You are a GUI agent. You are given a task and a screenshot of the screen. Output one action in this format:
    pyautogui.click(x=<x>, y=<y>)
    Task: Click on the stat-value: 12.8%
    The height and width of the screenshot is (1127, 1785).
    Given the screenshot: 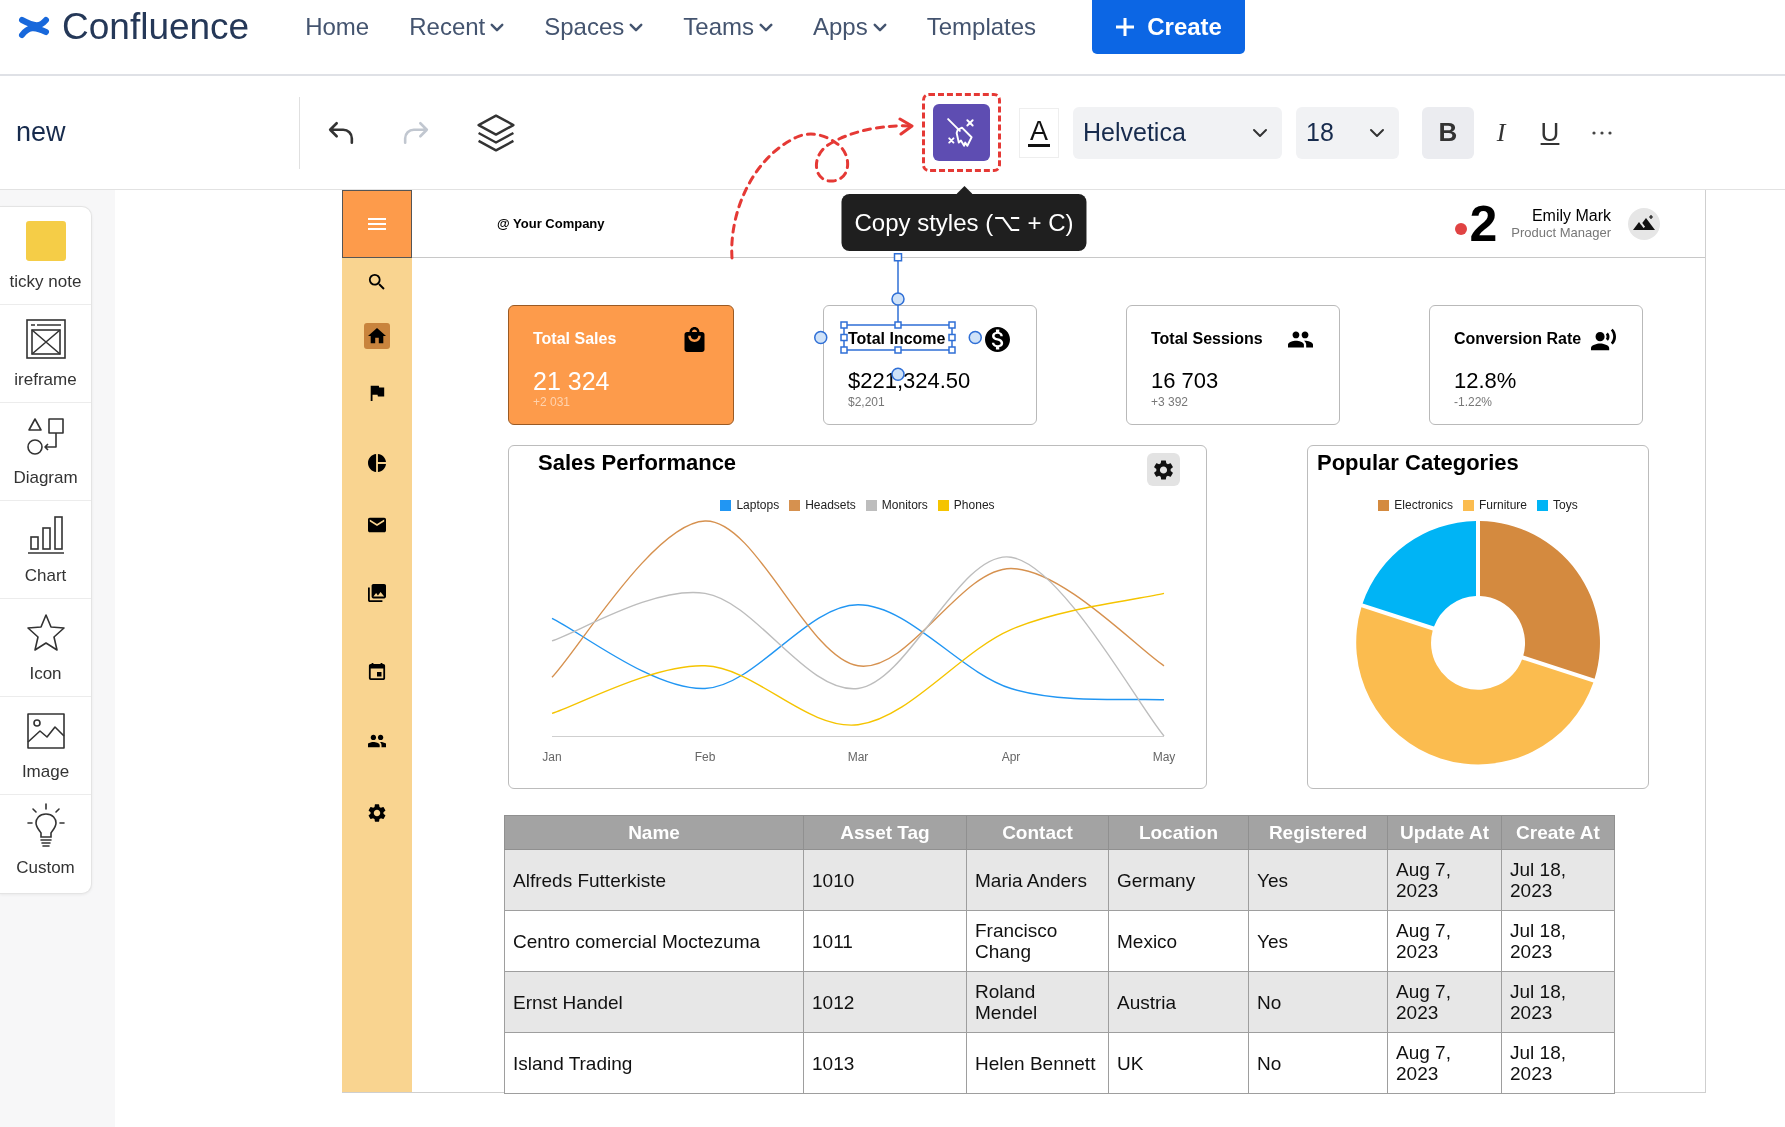 What is the action you would take?
    pyautogui.click(x=1486, y=381)
    